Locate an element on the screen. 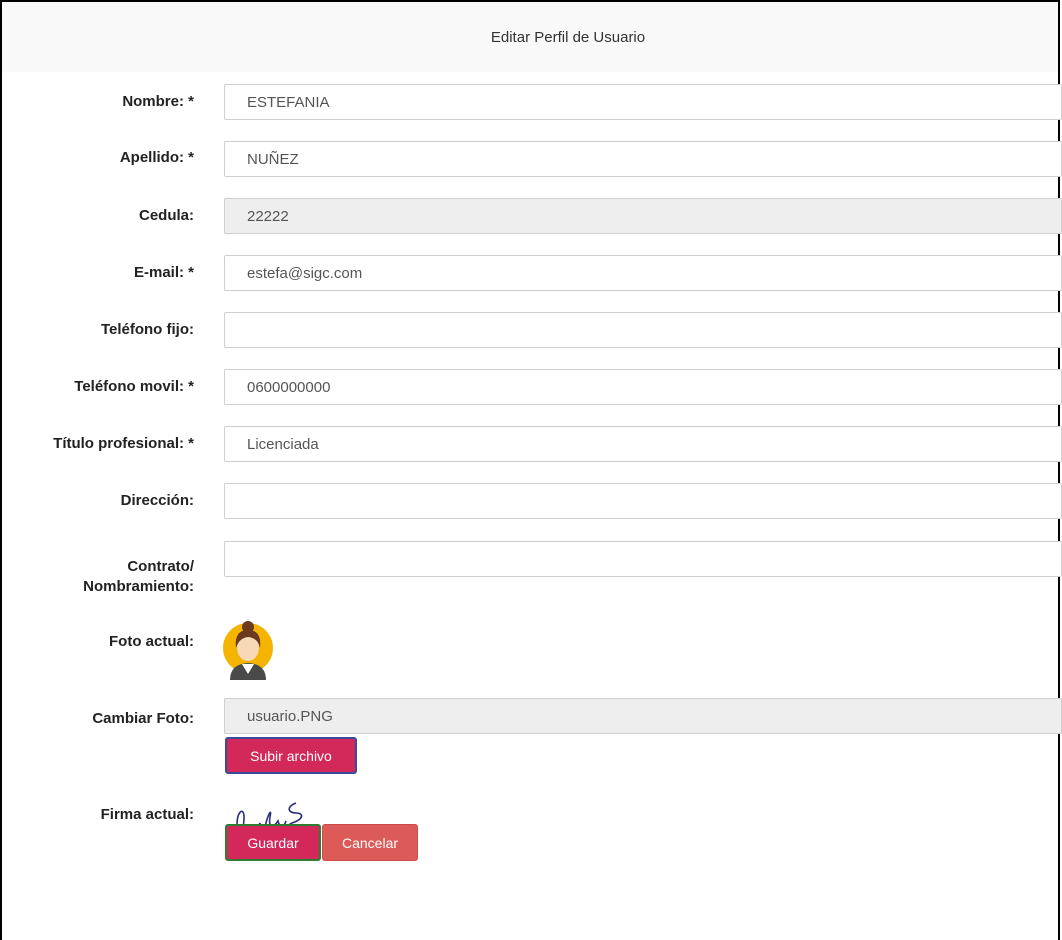  direccion-input is located at coordinates (643, 501).